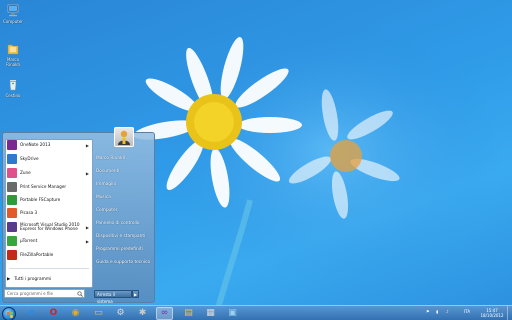 The width and height of the screenshot is (512, 320). I want to click on avatar-figure-icon, so click(124, 137).